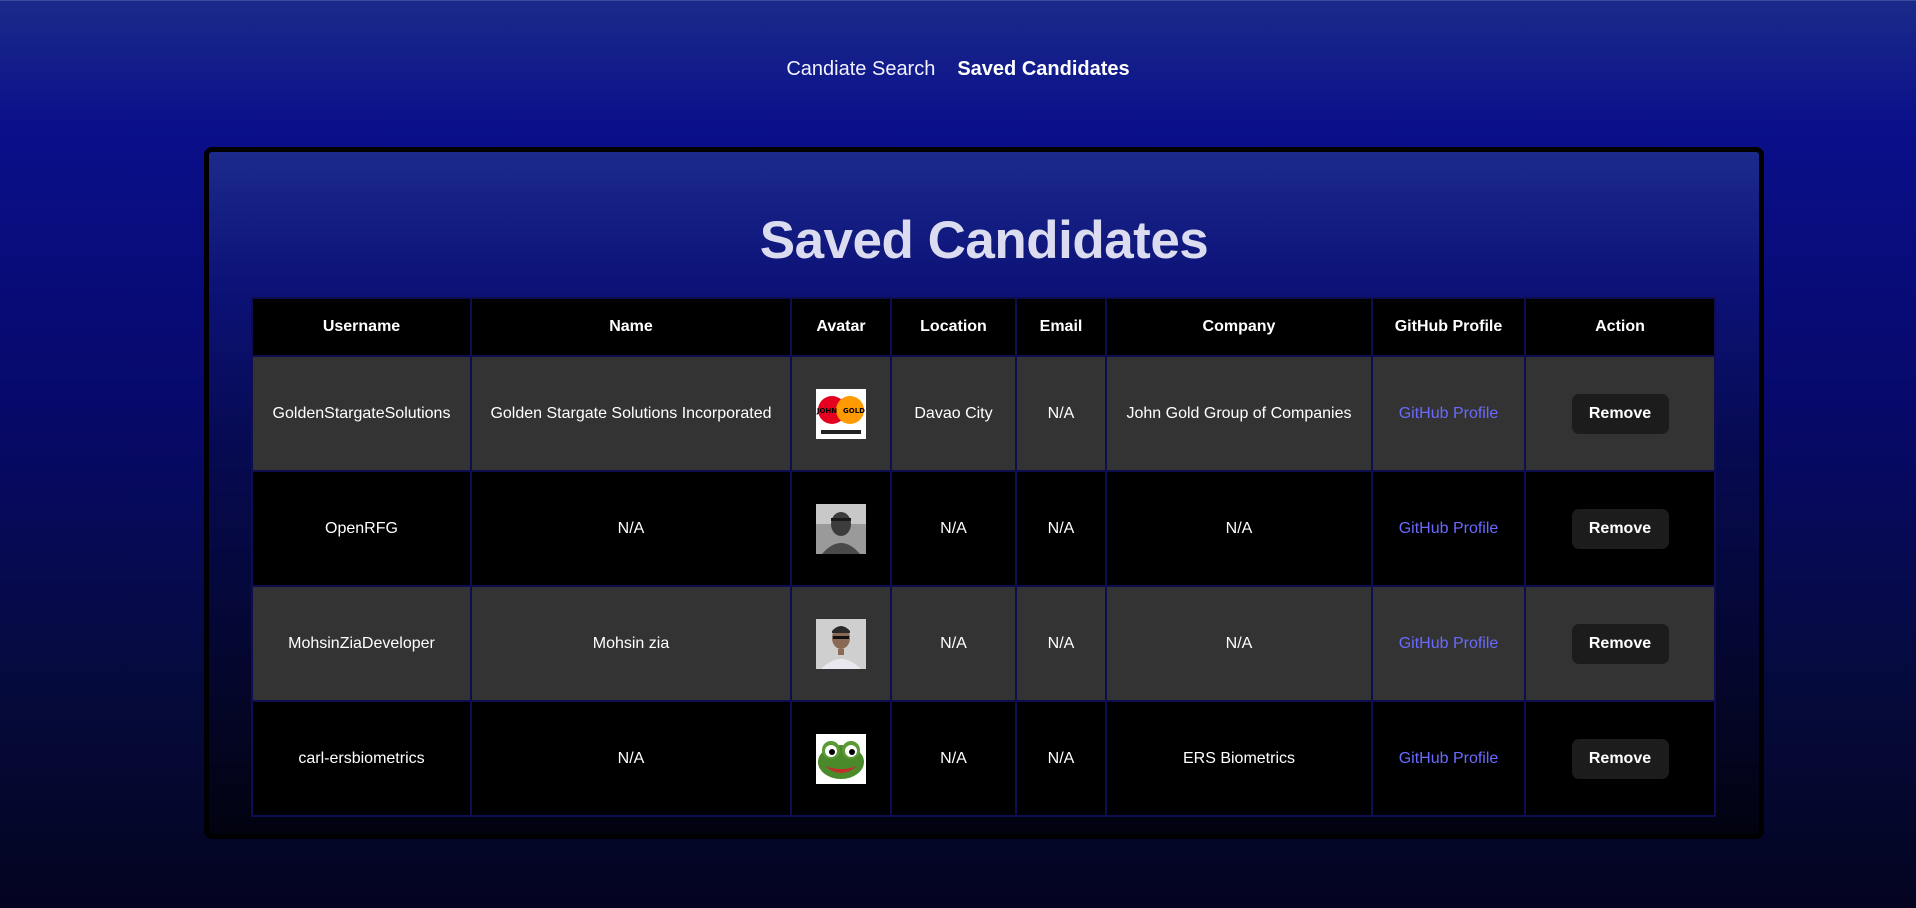  I want to click on cell-company: ERS Biometrics, so click(1239, 758).